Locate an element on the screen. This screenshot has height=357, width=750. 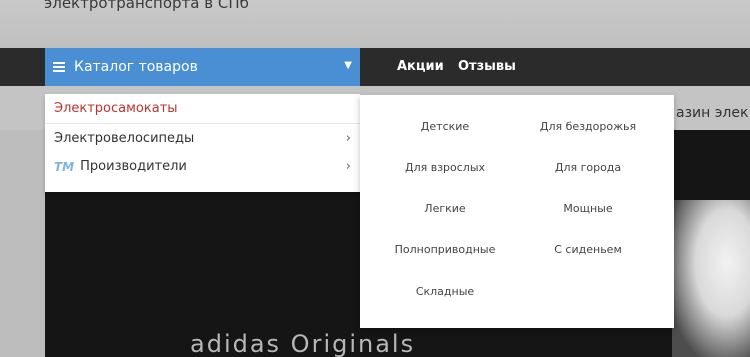
subcategory-city: Для города is located at coordinates (588, 167).